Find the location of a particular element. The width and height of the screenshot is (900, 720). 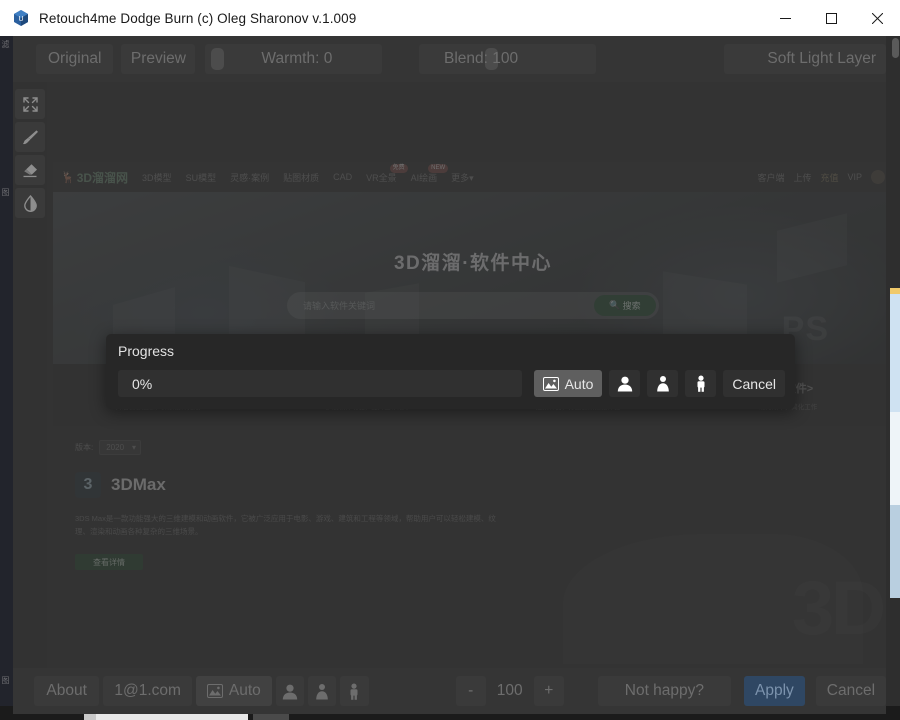

product-version-select: 2020 ▾ is located at coordinates (120, 447).